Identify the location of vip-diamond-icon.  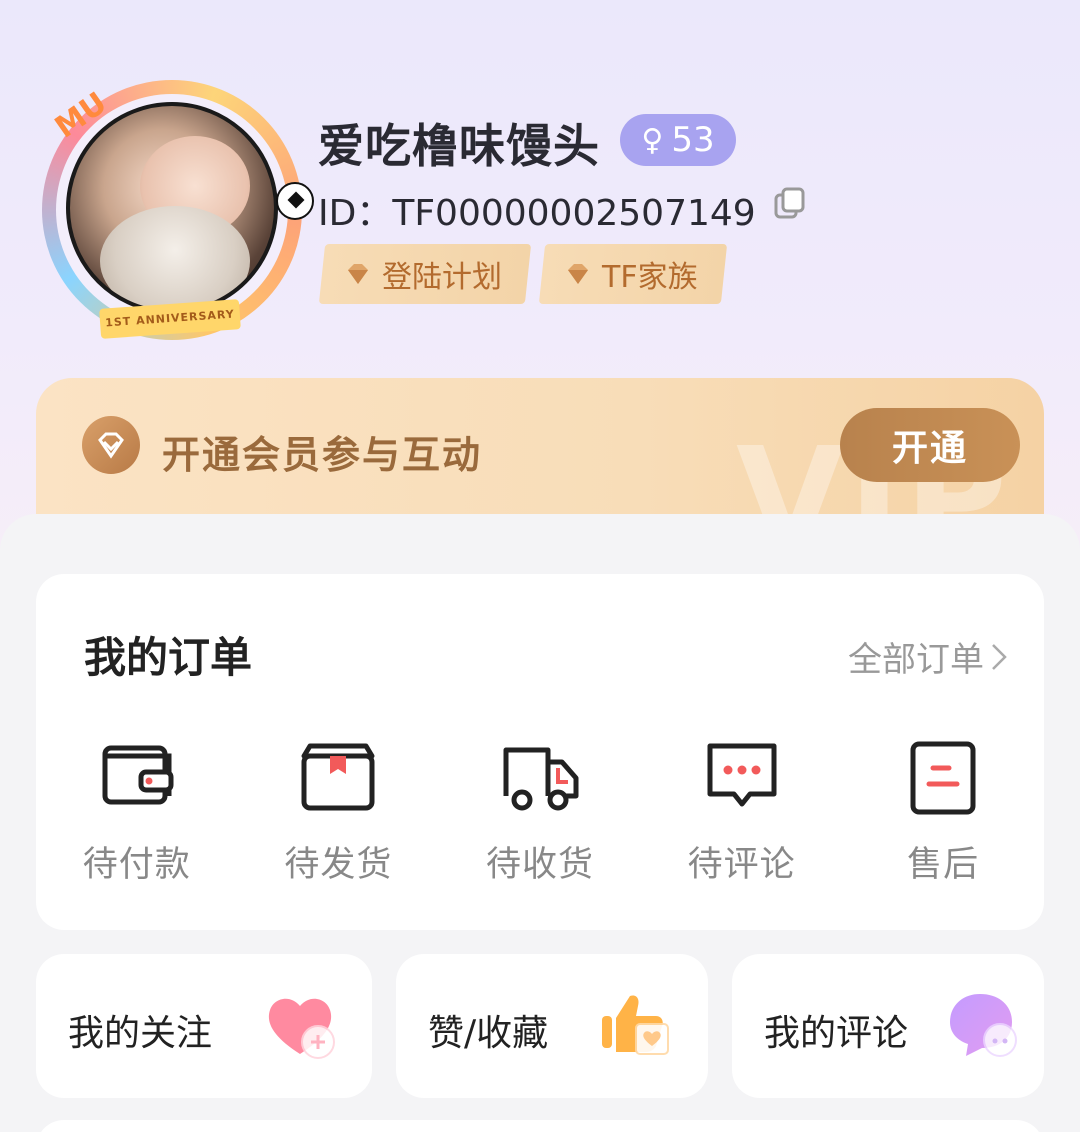
(111, 445).